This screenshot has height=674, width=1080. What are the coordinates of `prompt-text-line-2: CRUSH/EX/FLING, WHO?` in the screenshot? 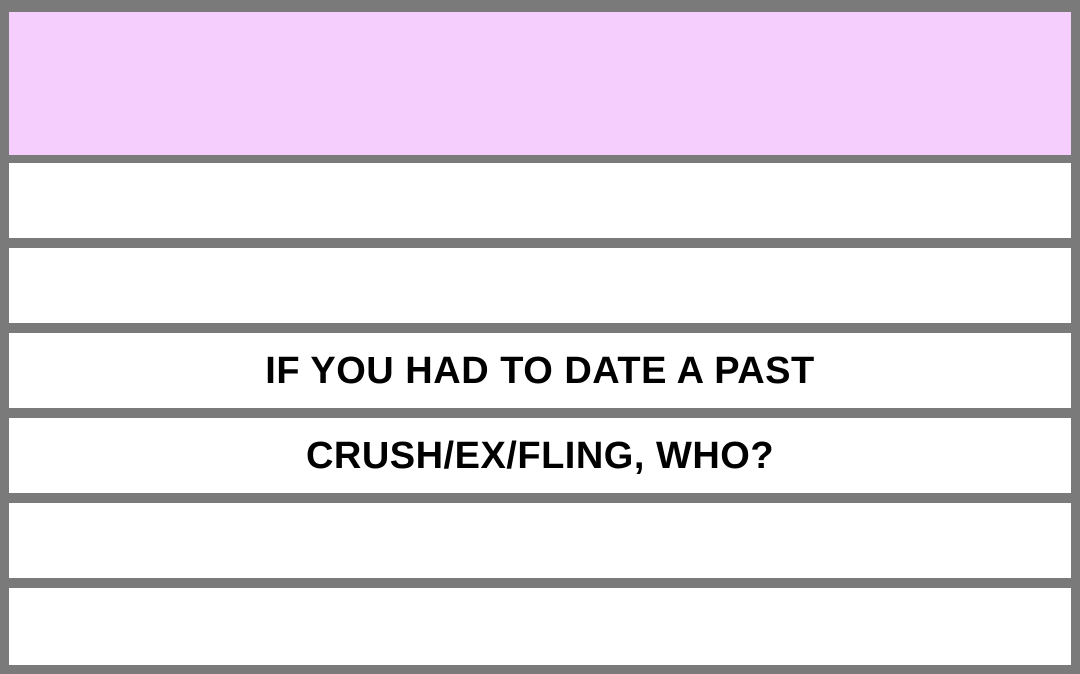 It's located at (540, 455).